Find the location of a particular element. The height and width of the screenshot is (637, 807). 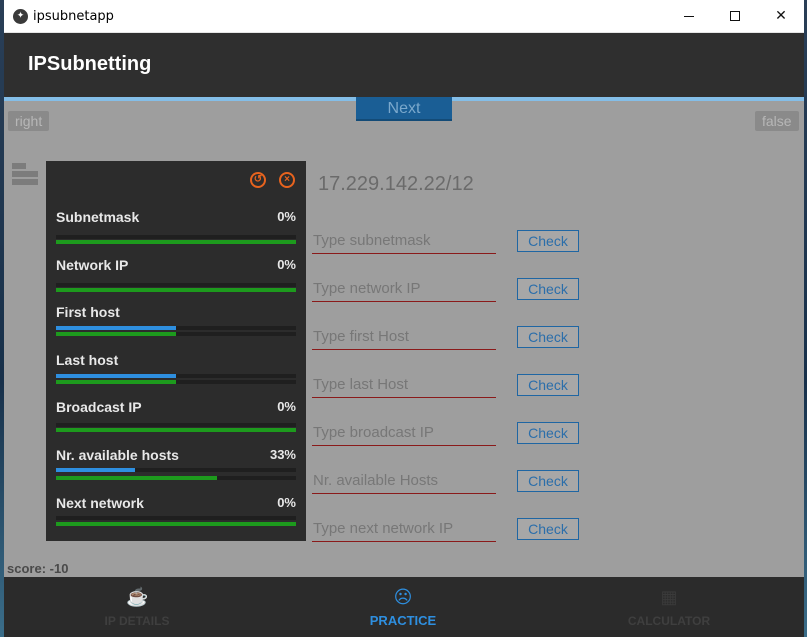

check-subnetmask-button: Check is located at coordinates (548, 241).